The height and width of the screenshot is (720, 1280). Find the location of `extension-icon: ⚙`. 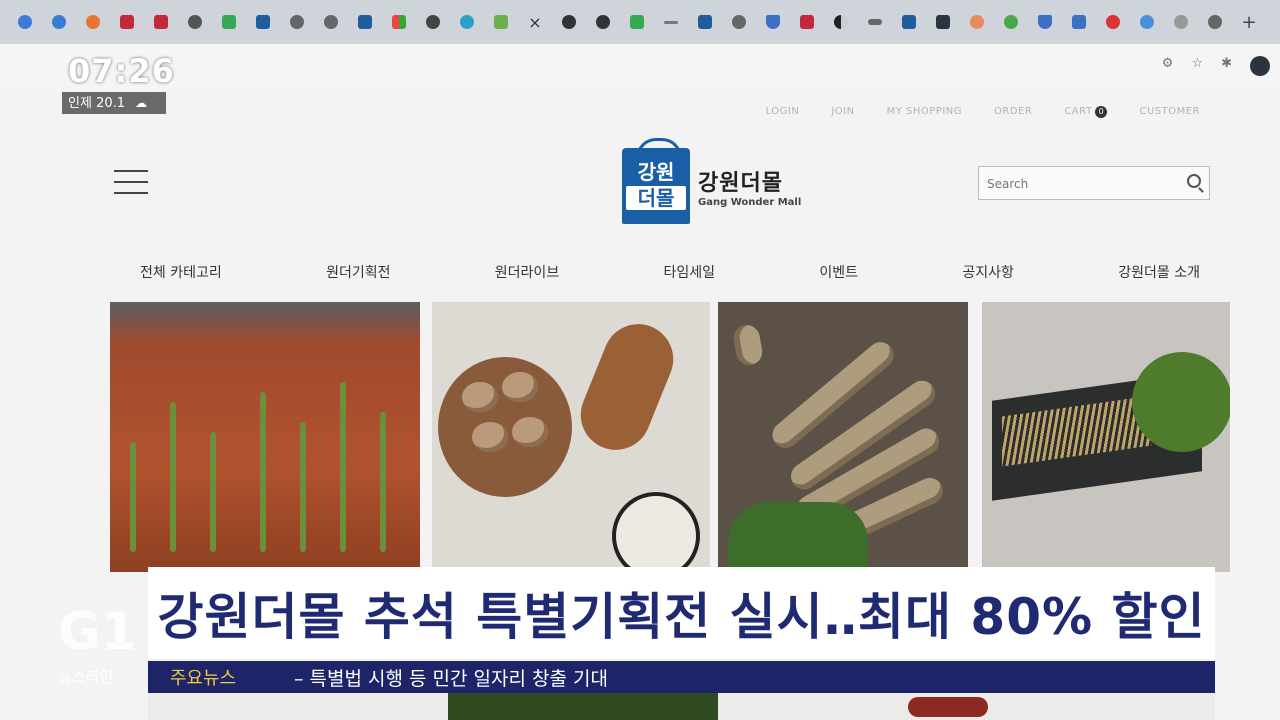

extension-icon: ⚙ is located at coordinates (1168, 66).